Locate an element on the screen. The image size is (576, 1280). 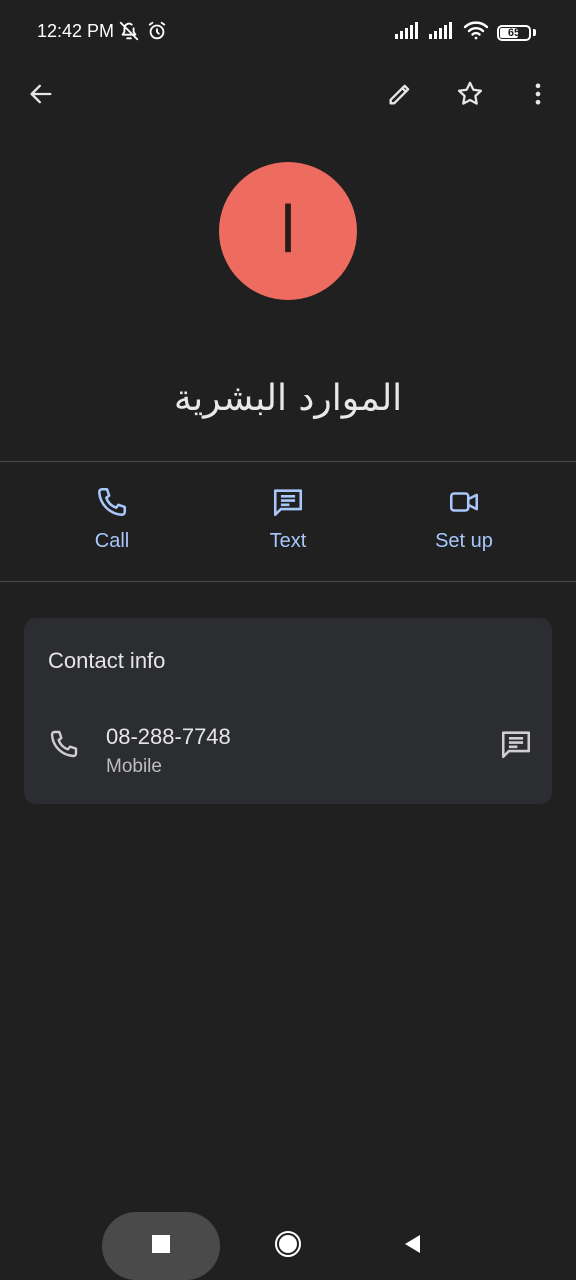
navigation-bar is located at coordinates (288, 1245).